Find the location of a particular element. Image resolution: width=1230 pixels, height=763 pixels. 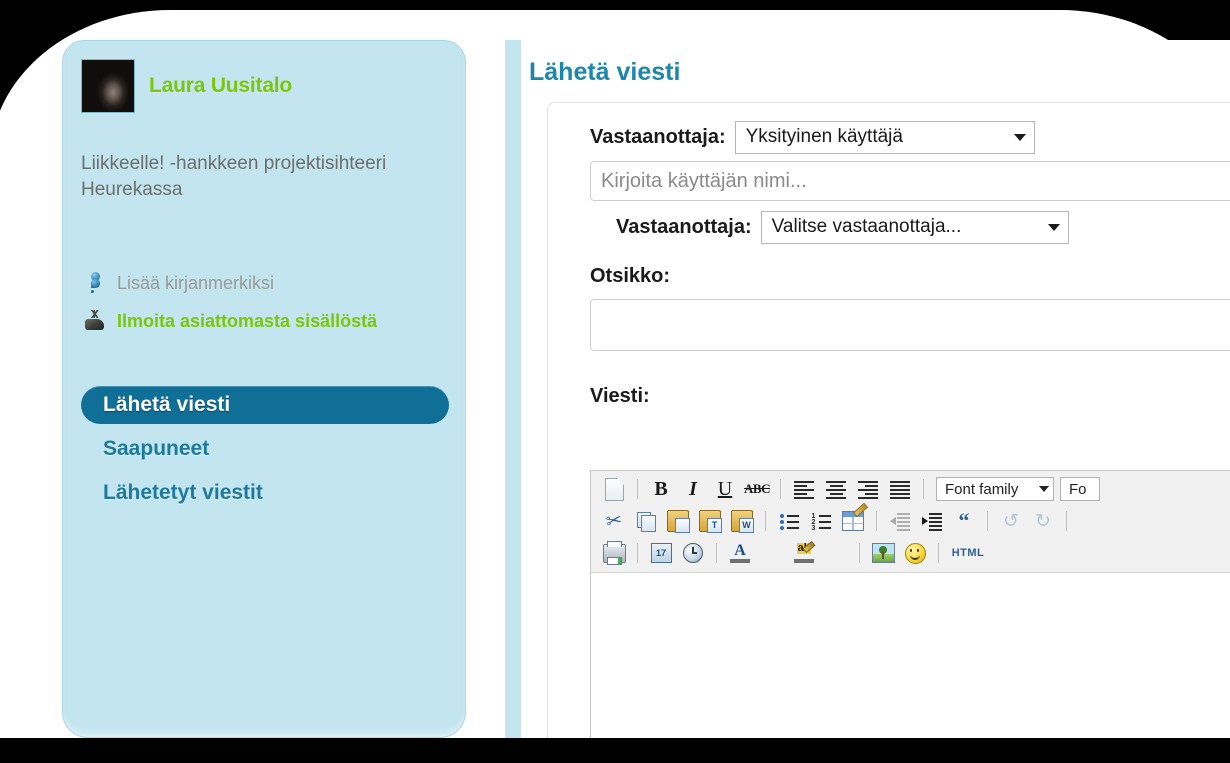

align-left-icon is located at coordinates (804, 489).